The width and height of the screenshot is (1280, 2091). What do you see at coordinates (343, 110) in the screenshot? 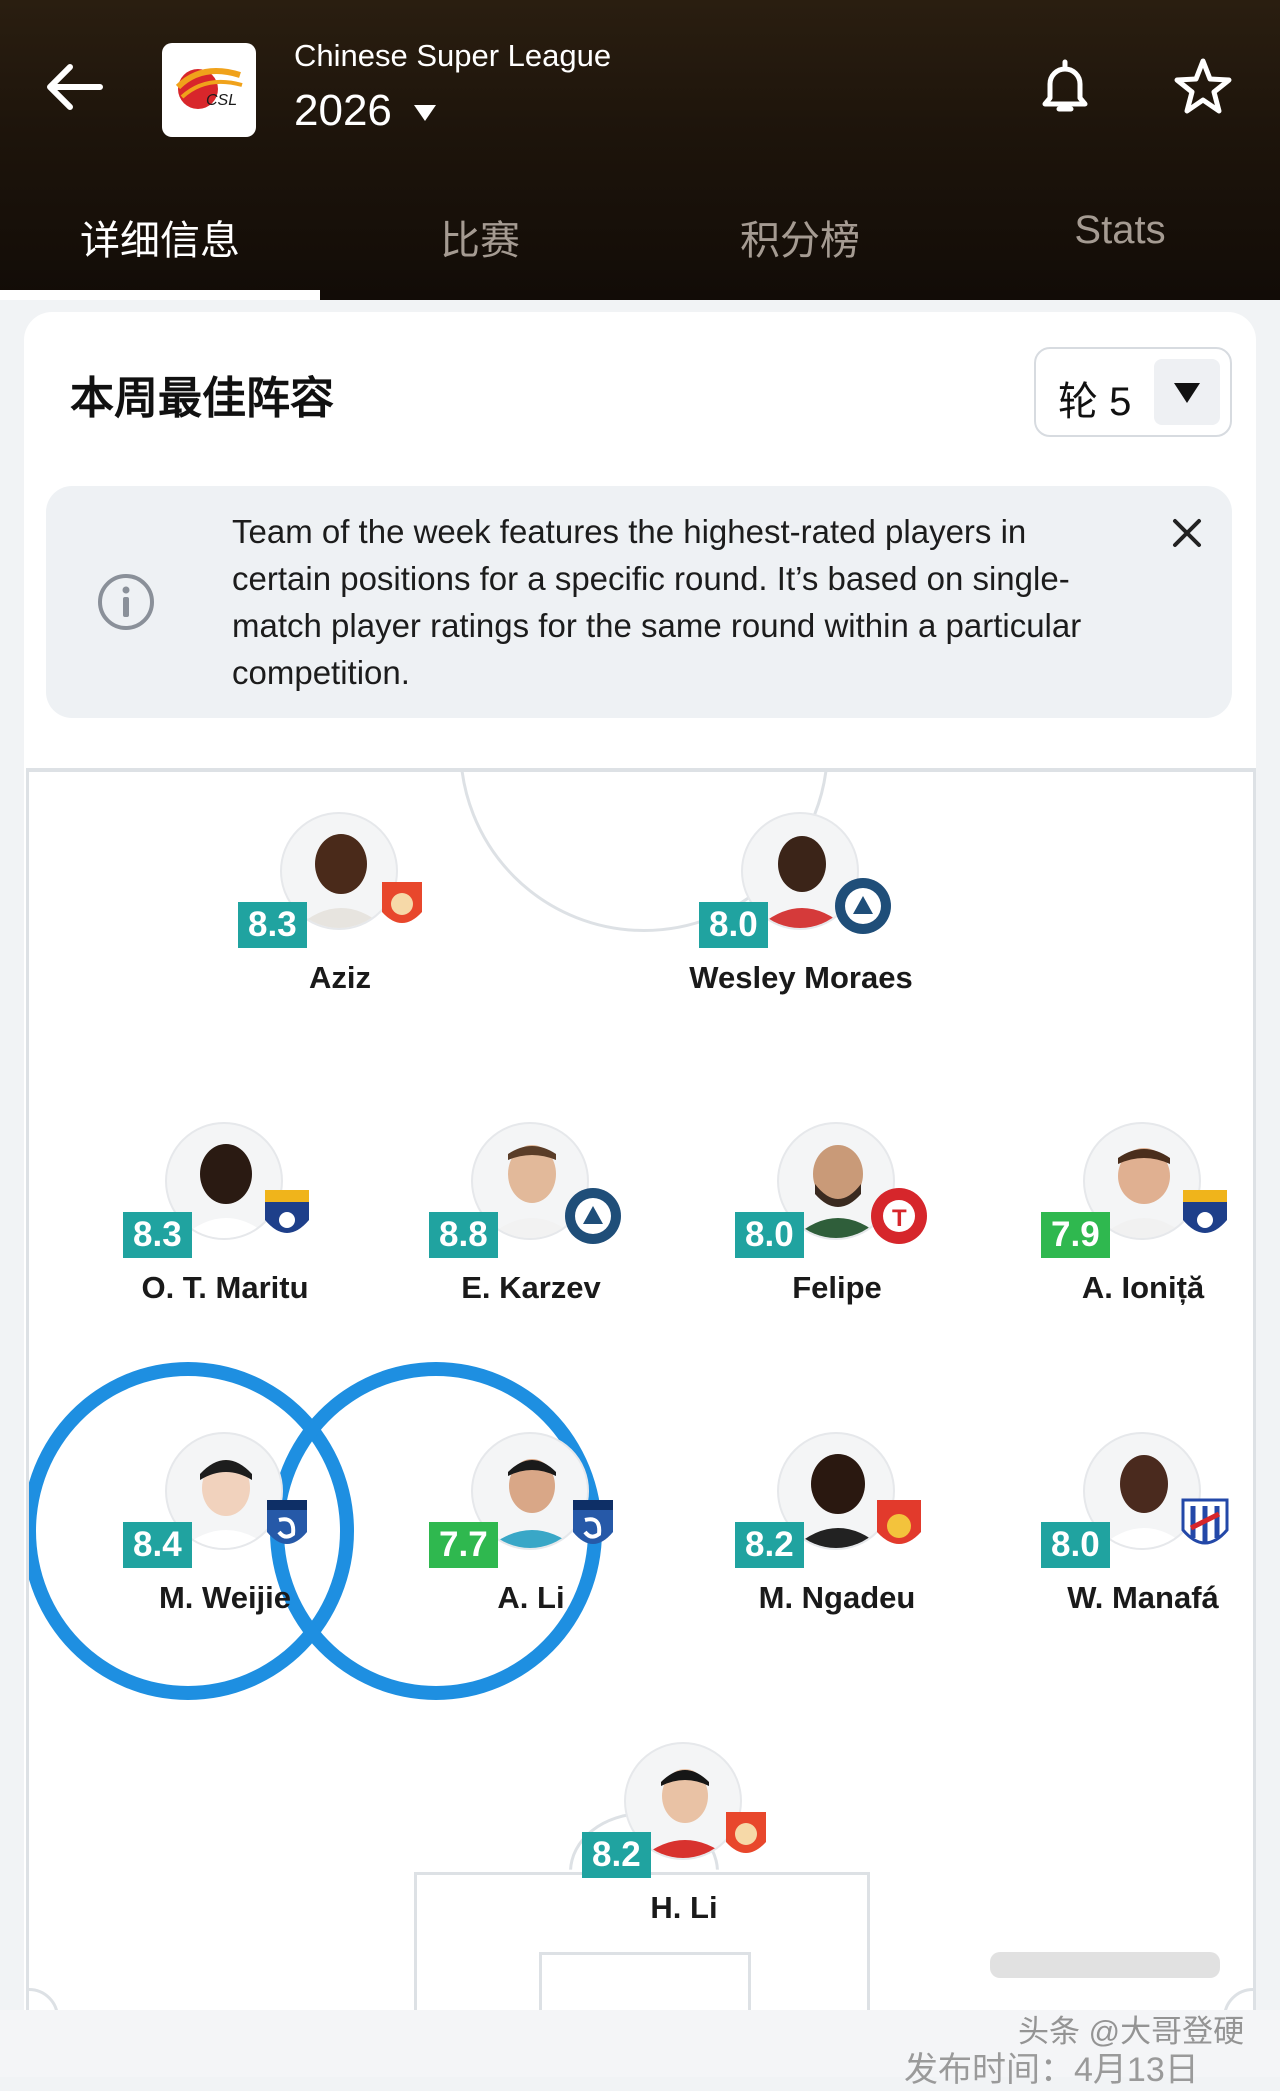
I see `season-year: 2026` at bounding box center [343, 110].